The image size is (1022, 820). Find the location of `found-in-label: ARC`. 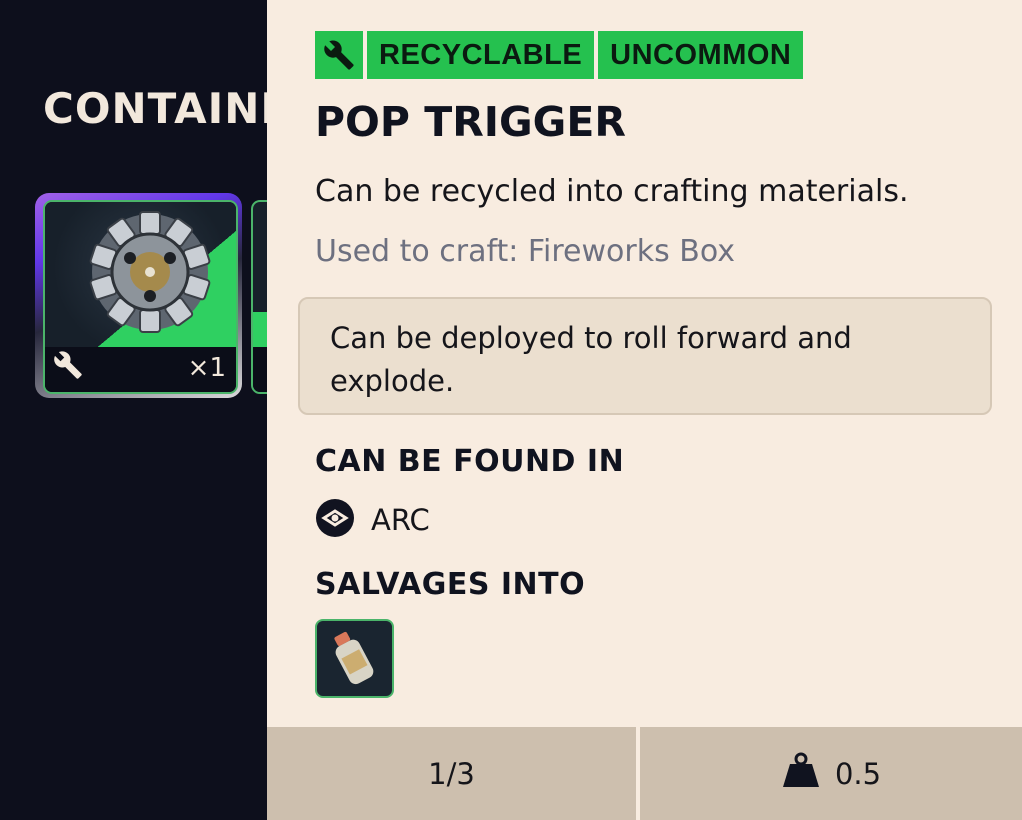

found-in-label: ARC is located at coordinates (400, 520).